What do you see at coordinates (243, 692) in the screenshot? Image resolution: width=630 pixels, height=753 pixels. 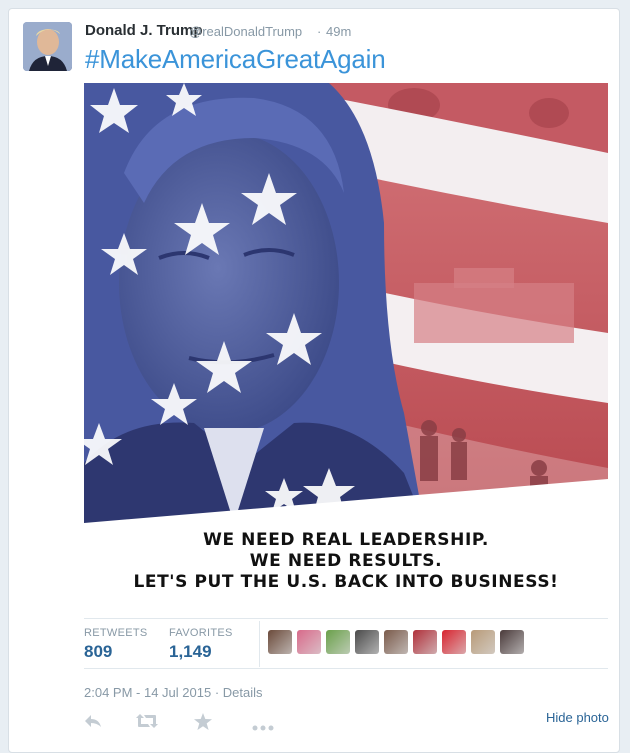 I see `details-link: Details` at bounding box center [243, 692].